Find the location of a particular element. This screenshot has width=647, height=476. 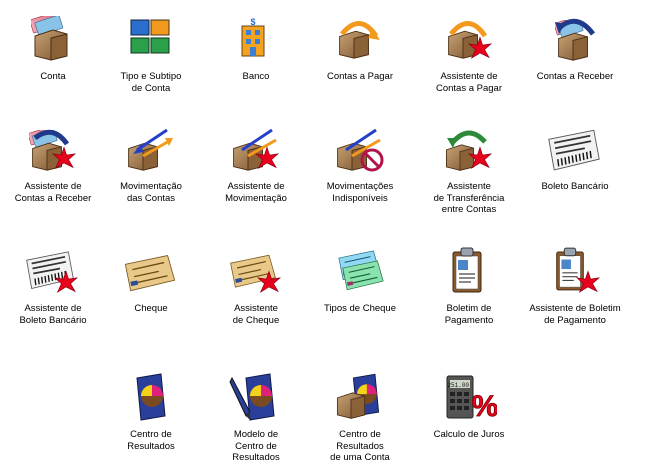

launcher-item-label: Calculo de Juros is located at coordinates (469, 434).